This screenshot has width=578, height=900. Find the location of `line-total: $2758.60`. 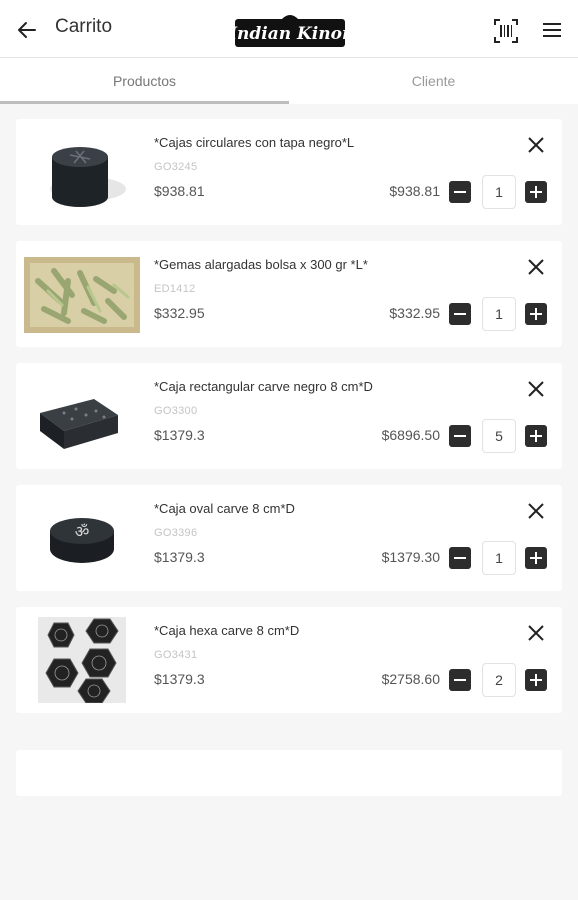

line-total: $2758.60 is located at coordinates (410, 679).